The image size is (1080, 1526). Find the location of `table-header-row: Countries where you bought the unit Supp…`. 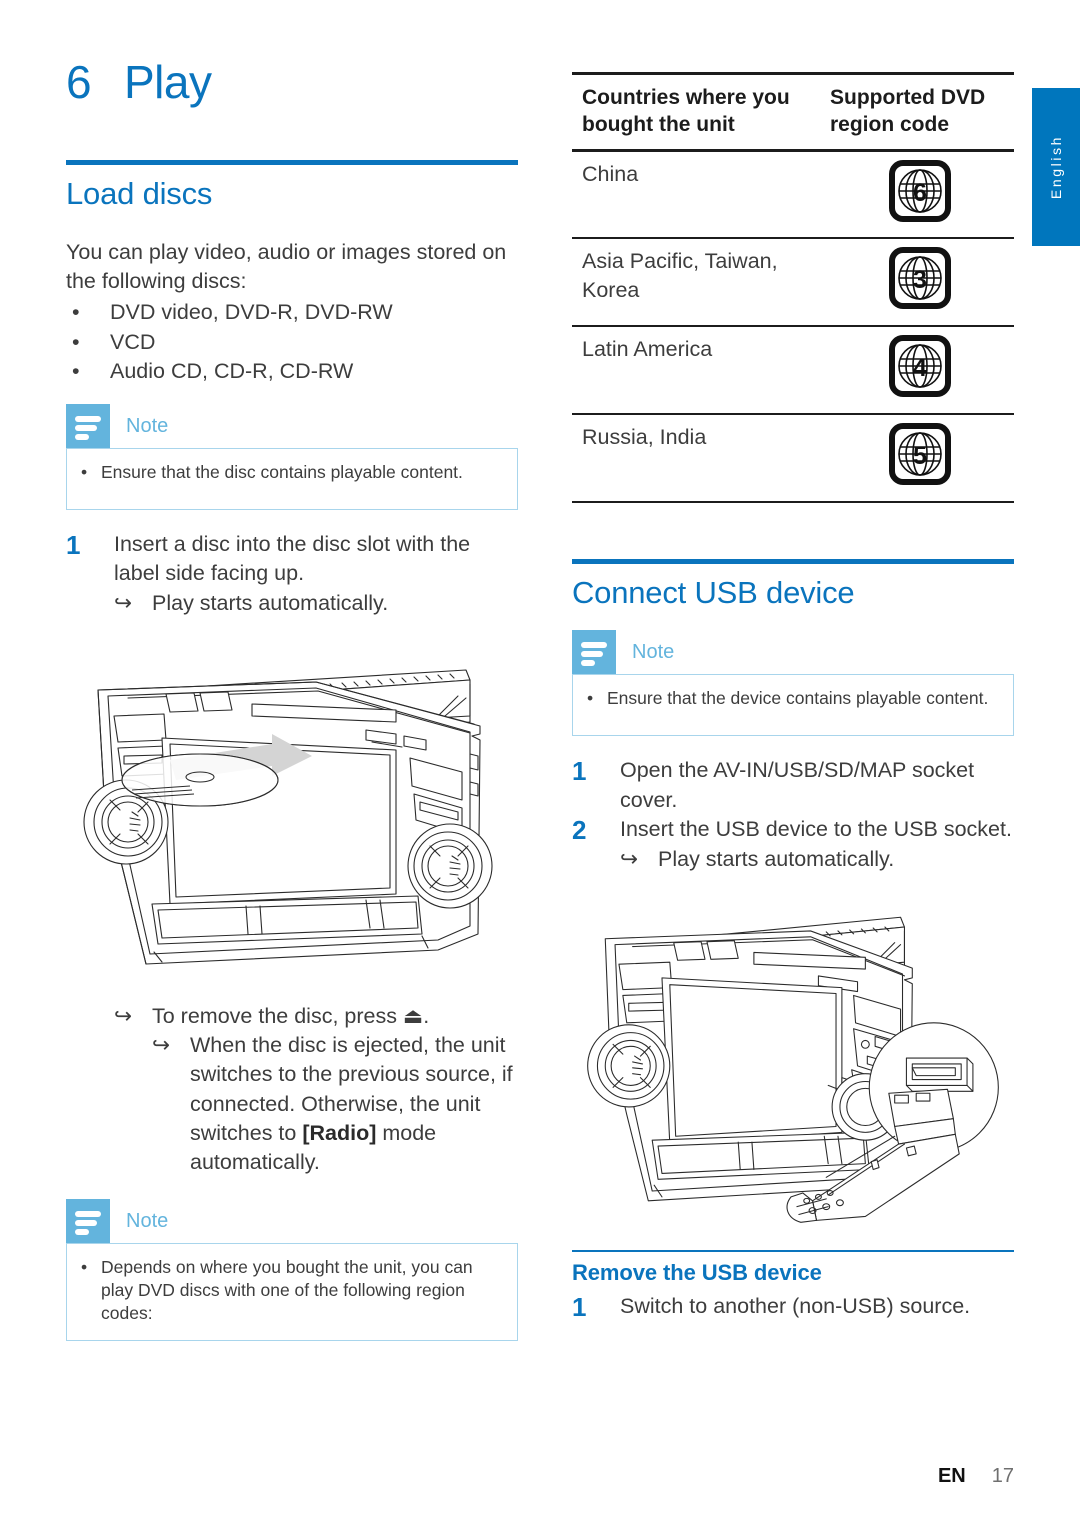

table-header-row: Countries where you bought the unit Supp… is located at coordinates (793, 112).